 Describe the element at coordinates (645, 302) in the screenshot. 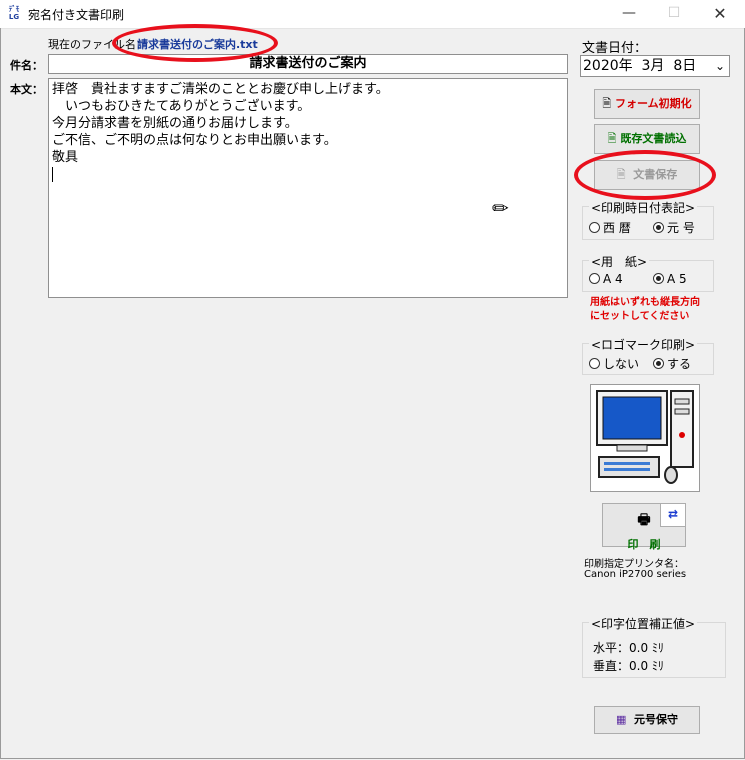

I see `paper-note-line1: 用紙はいずれも縦長方向` at that location.